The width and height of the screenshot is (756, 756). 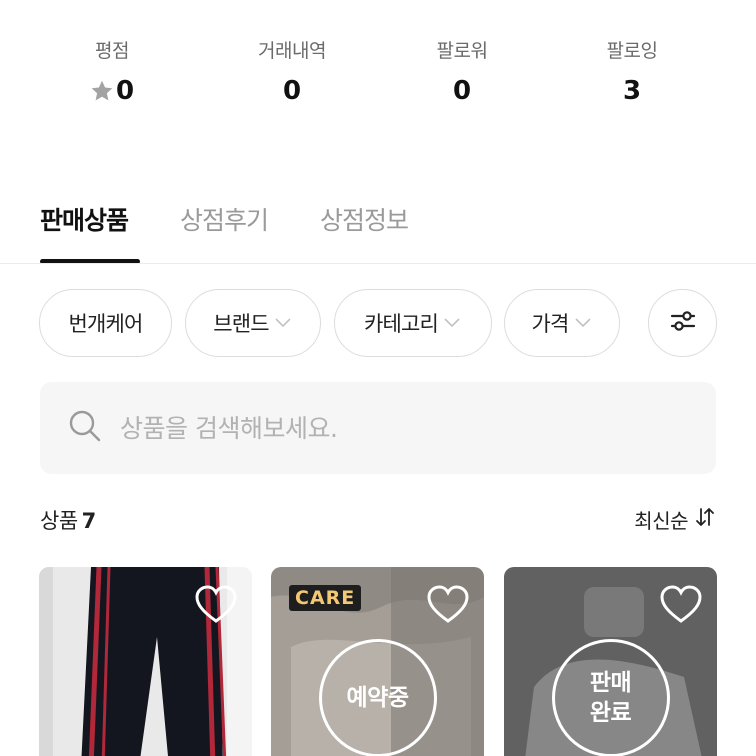 What do you see at coordinates (632, 91) in the screenshot?
I see `stat-value: 3` at bounding box center [632, 91].